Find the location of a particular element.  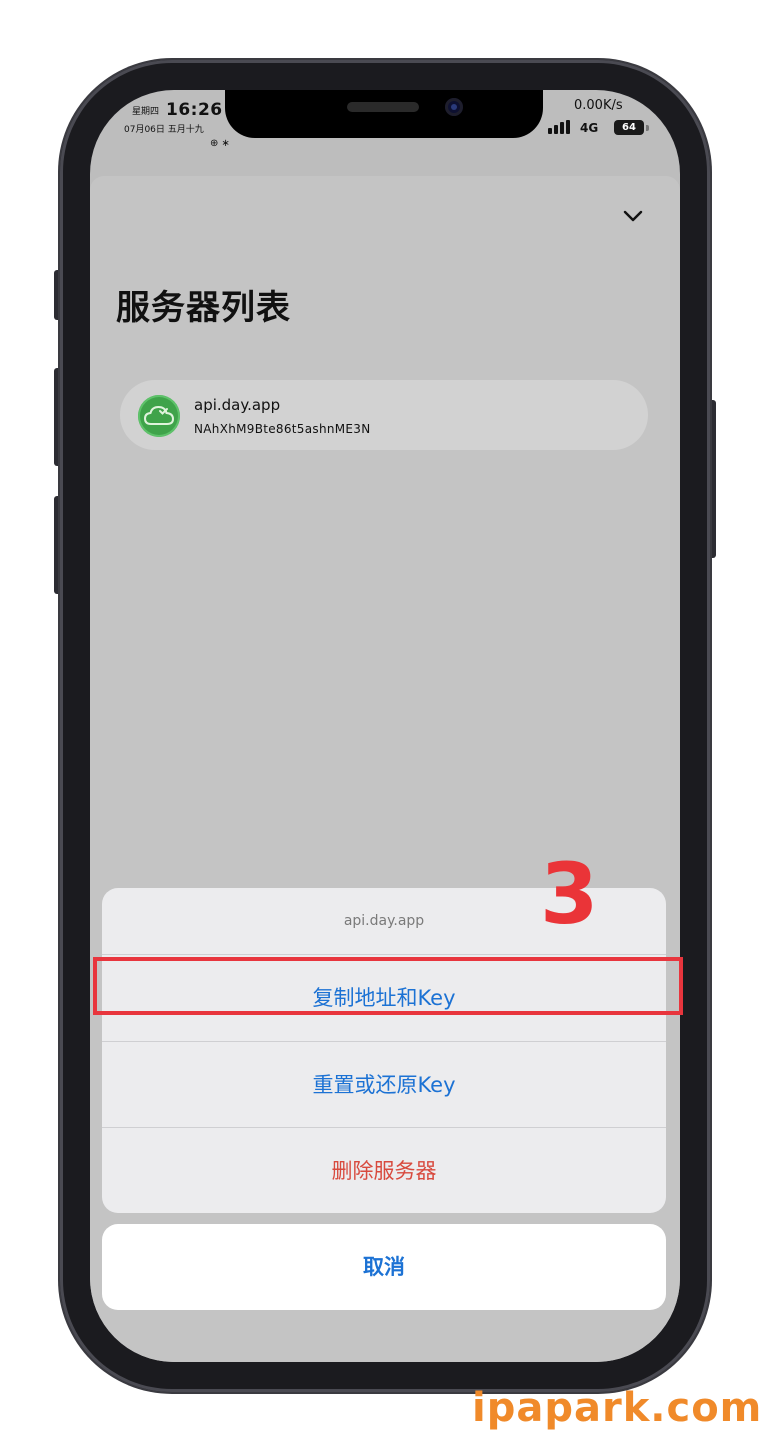

cloud-check-icon is located at coordinates (159, 415).